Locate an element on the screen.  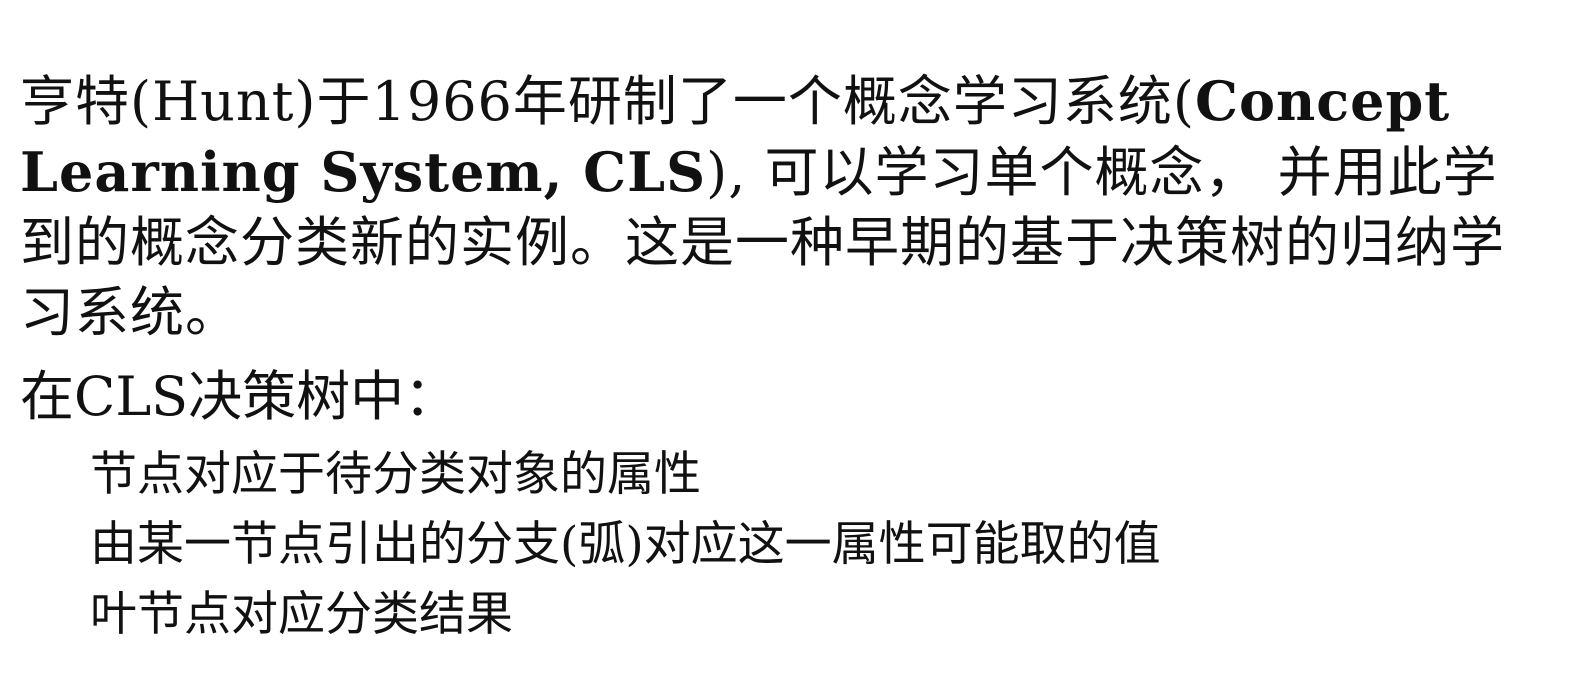
intro-text-start: 亨特(Hunt)于1966年研制了一个概念学习系统( is located at coordinates (607, 101).